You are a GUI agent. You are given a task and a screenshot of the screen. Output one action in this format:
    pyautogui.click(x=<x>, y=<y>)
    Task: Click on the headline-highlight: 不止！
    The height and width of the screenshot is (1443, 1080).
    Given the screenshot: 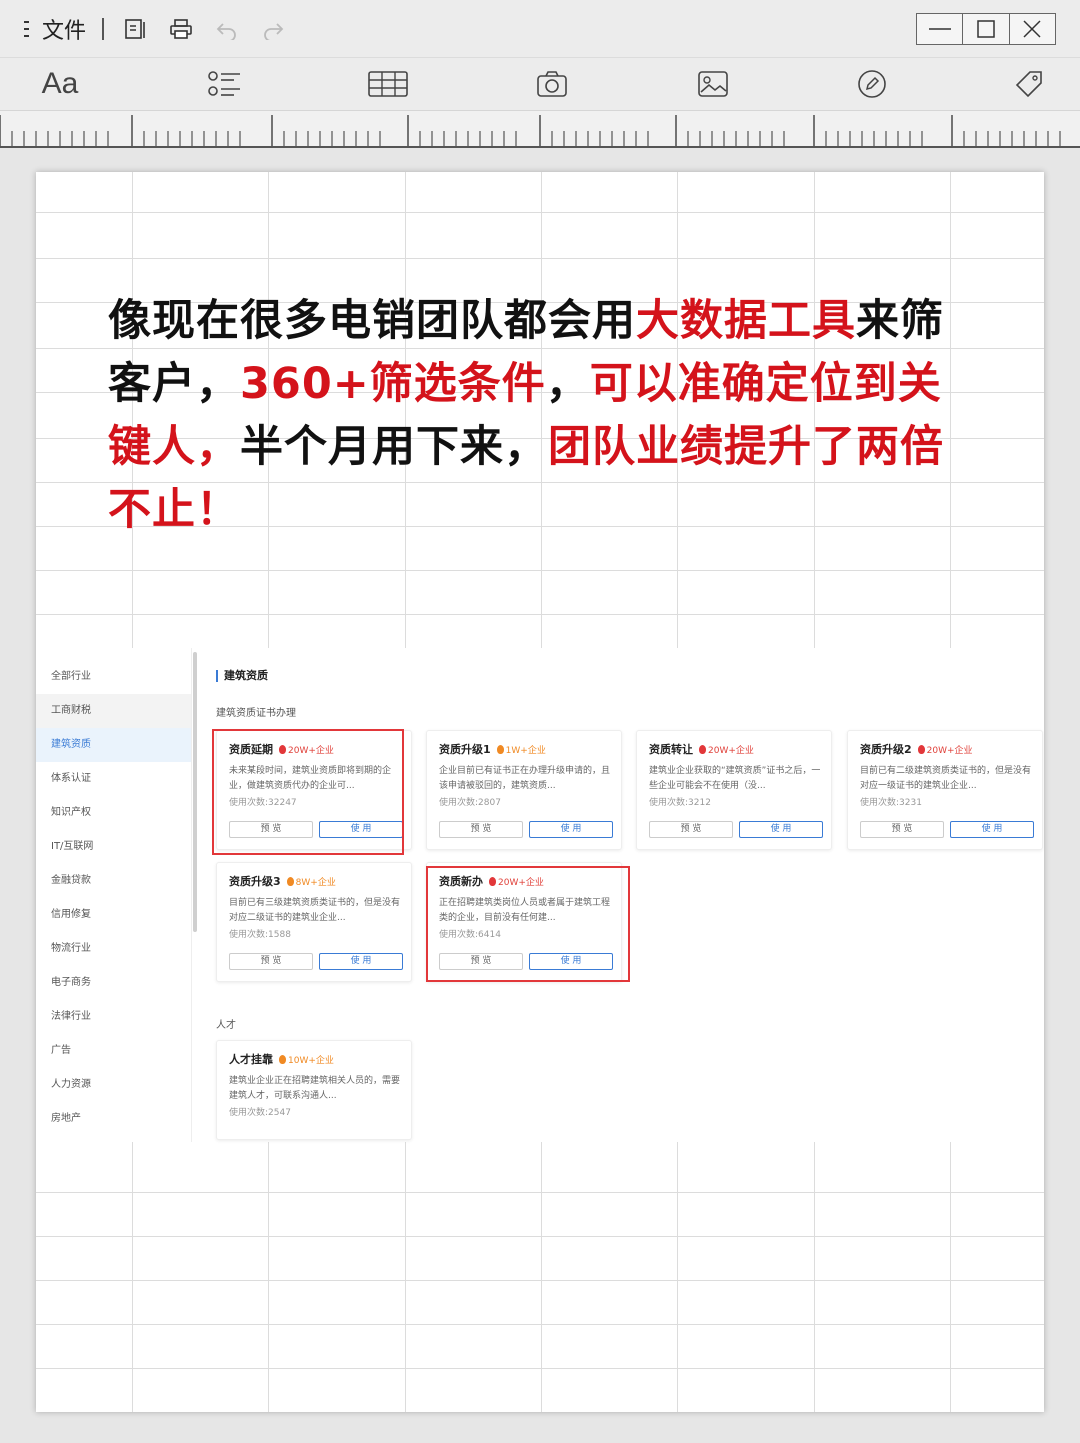 What is the action you would take?
    pyautogui.click(x=174, y=510)
    